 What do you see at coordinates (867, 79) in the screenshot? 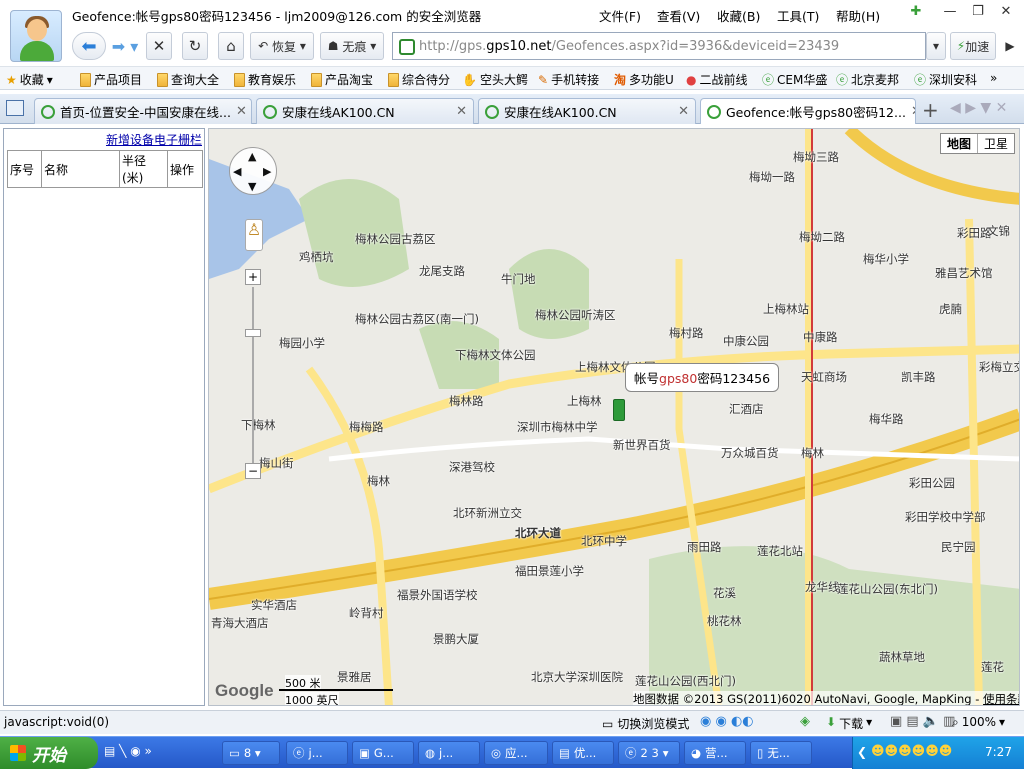
I see `bookmark-item: ⓔ 北京麦邦` at bounding box center [867, 79].